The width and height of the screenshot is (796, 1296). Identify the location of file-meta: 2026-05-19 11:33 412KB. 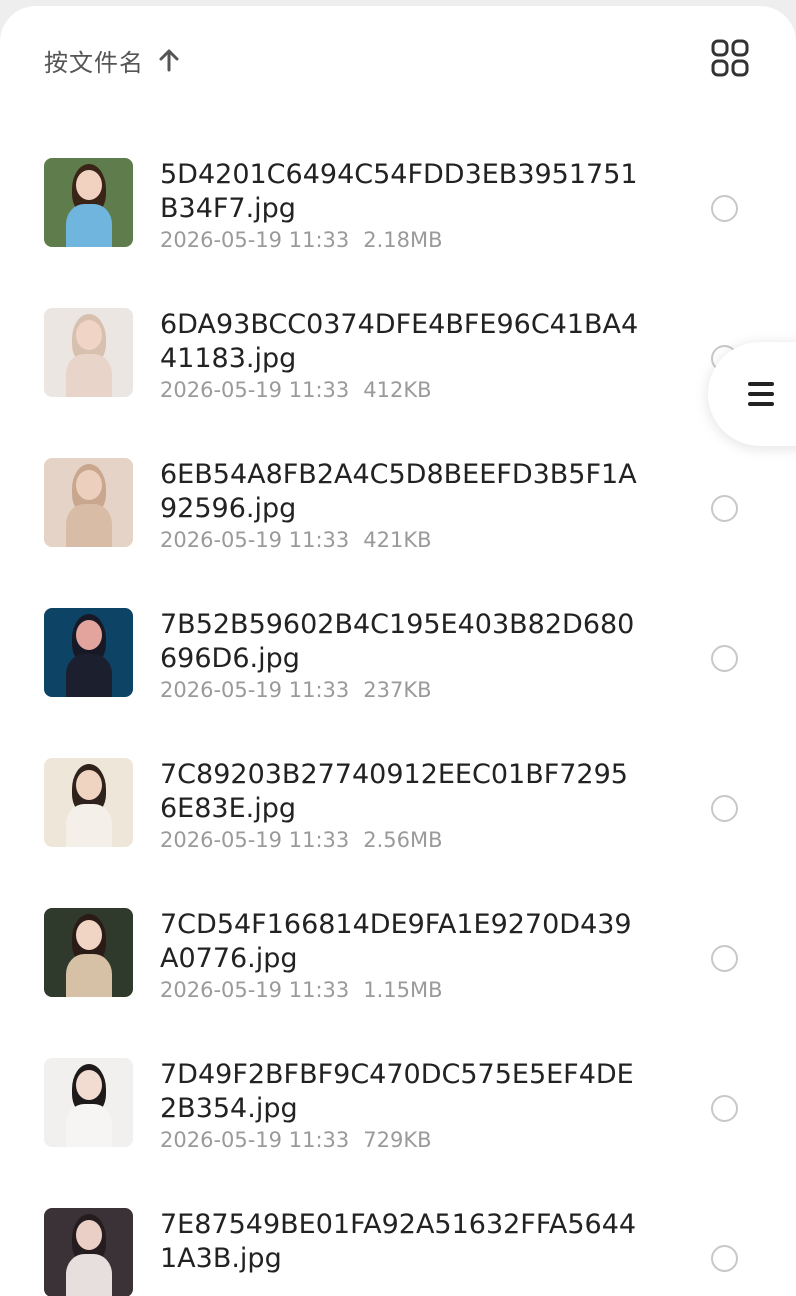
(296, 390).